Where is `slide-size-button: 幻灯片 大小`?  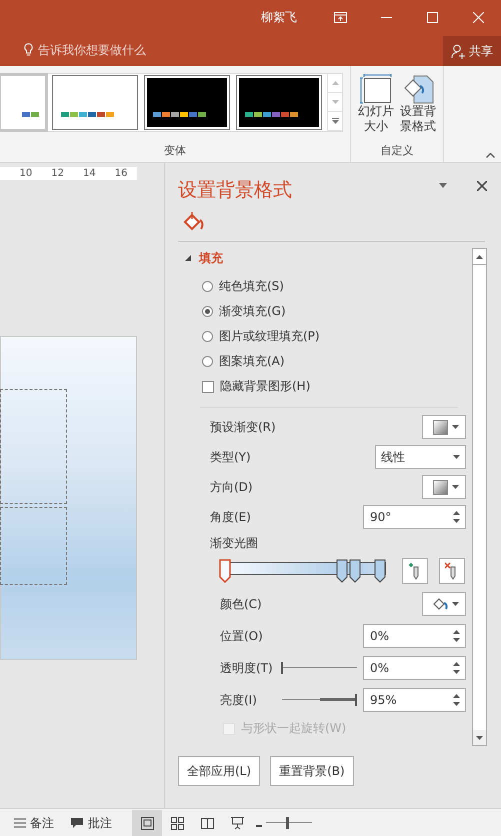
slide-size-button: 幻灯片 大小 is located at coordinates (376, 104).